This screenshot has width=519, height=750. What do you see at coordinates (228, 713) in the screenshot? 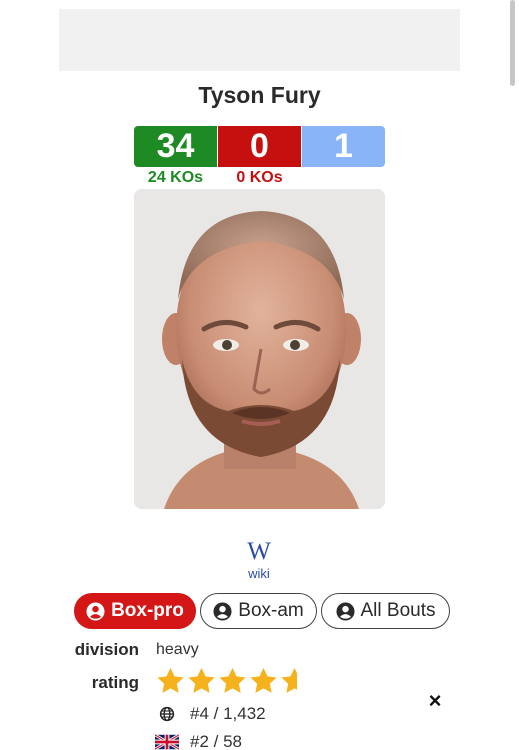
I see `world-rank-value: #4 / 1,432` at bounding box center [228, 713].